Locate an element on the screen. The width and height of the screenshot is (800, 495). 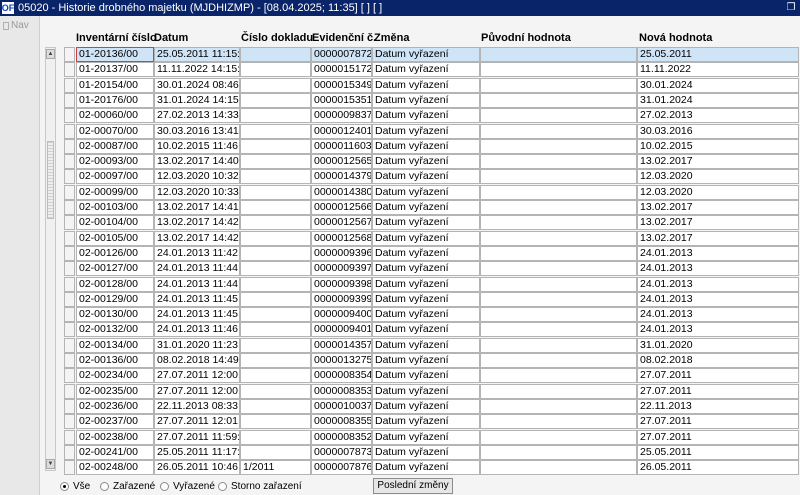
cell-inv: 02-00134/00 is located at coordinates (115, 345).